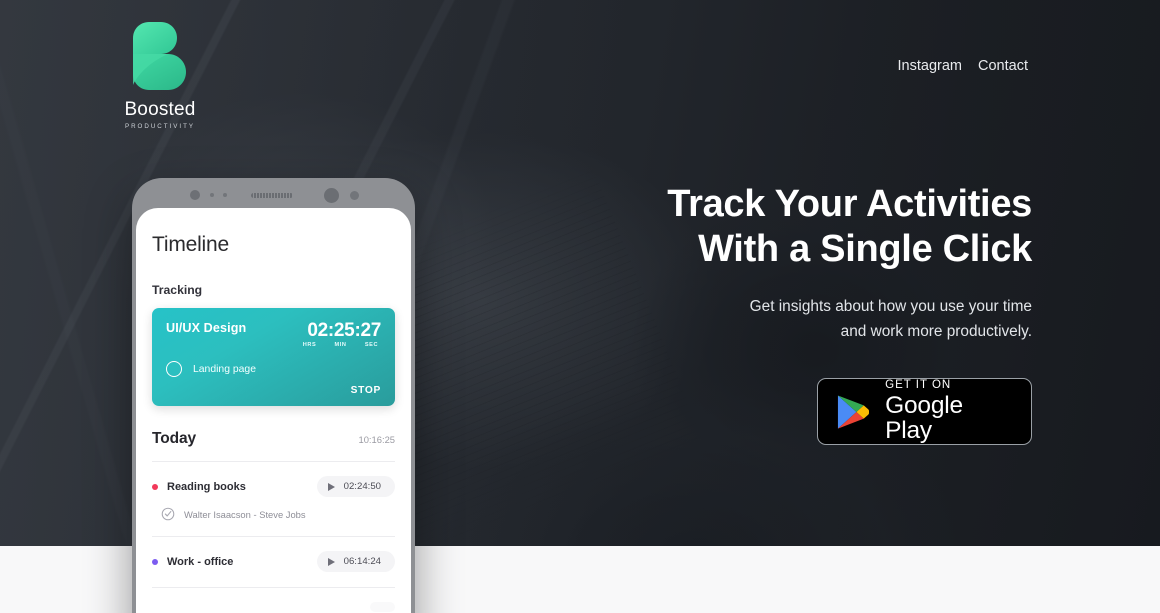 The image size is (1160, 613). I want to click on circle-outline-icon, so click(174, 369).